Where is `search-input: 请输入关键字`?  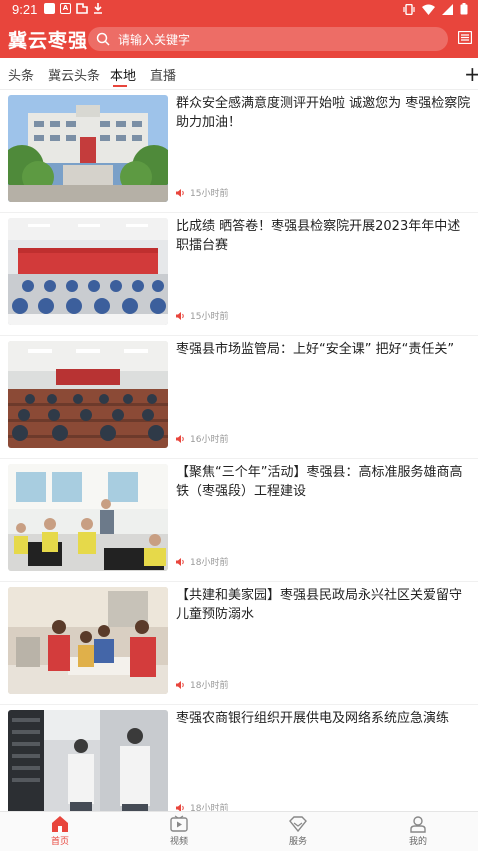 search-input: 请输入关键字 is located at coordinates (268, 39).